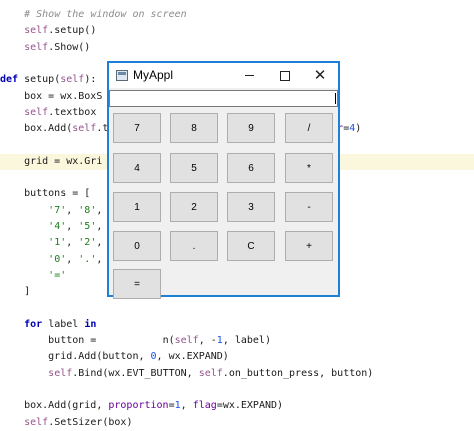  What do you see at coordinates (137, 207) in the screenshot?
I see `calc-button-1: 1` at bounding box center [137, 207].